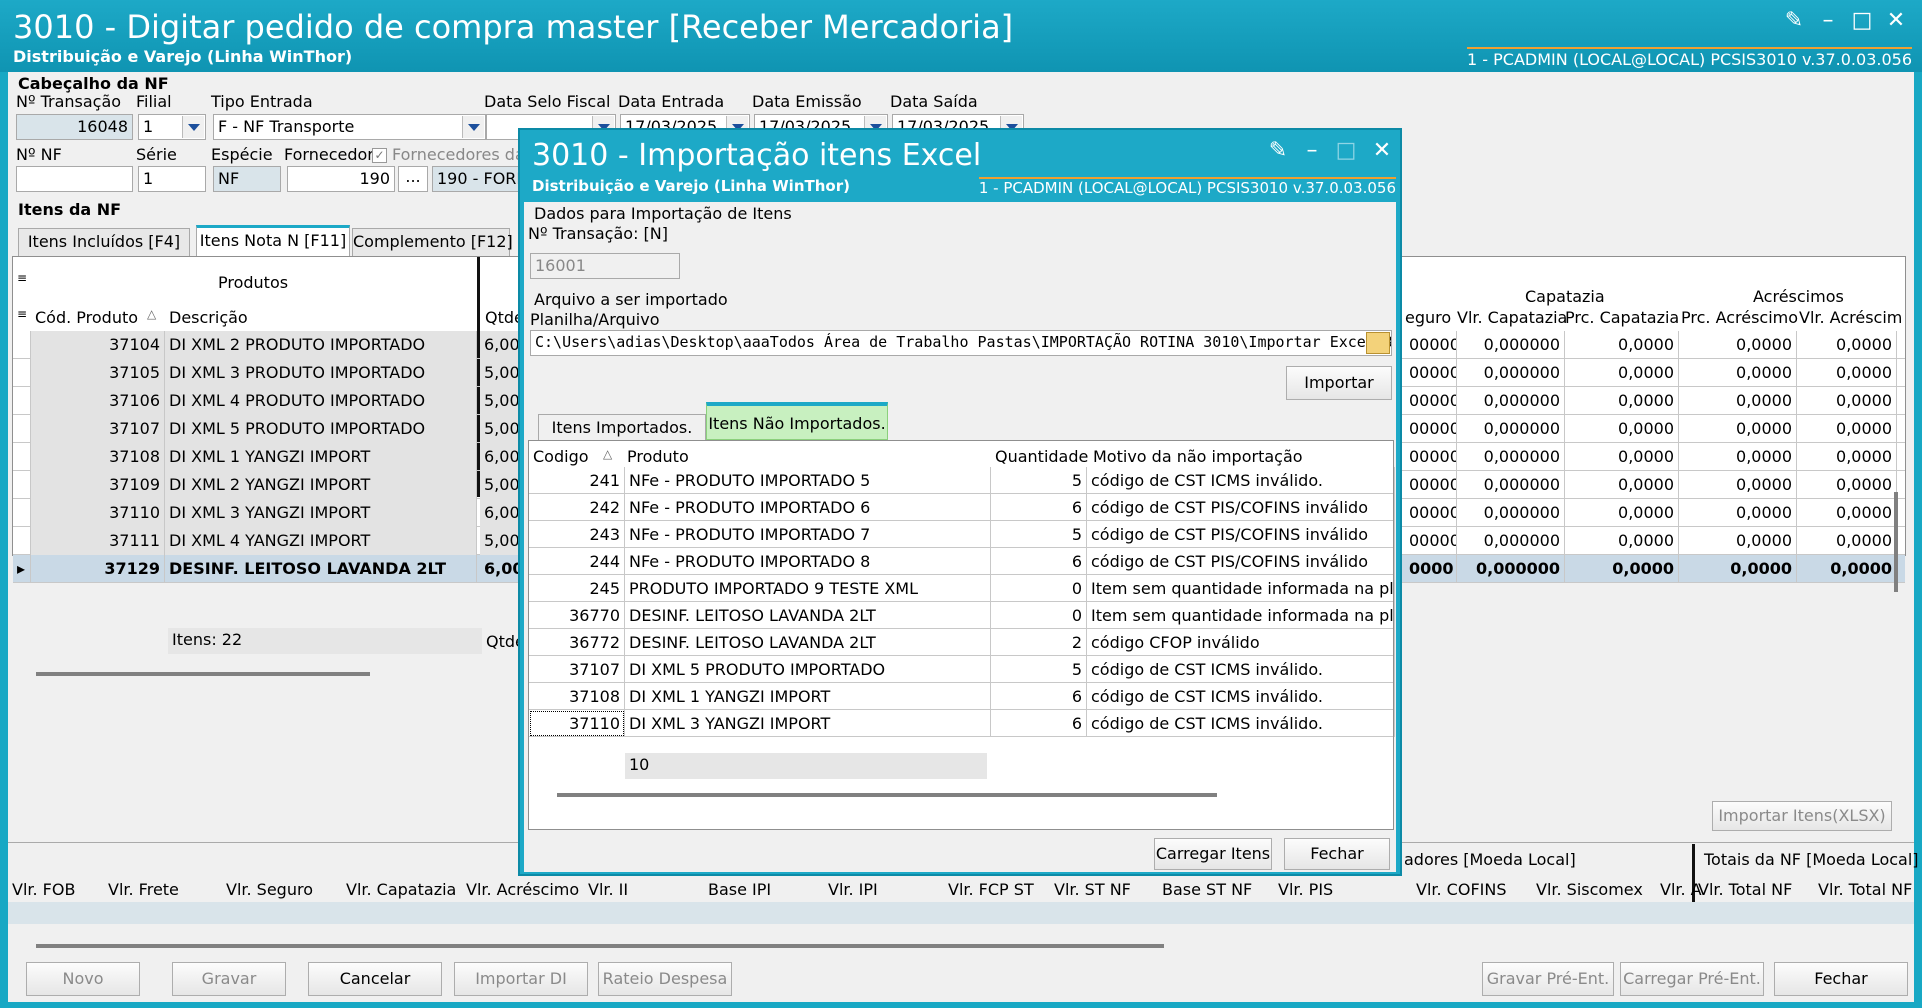 This screenshot has width=1922, height=1008. What do you see at coordinates (1431, 457) in the screenshot?
I see `cell-right-0: 00000` at bounding box center [1431, 457].